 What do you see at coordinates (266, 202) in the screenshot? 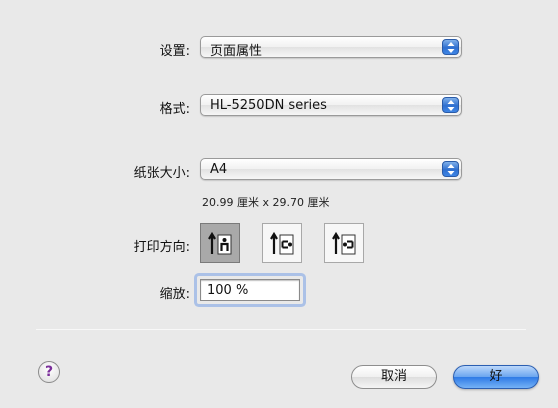
I see `paper-dimensions: 20.99 厘米 x 29.70 厘米` at bounding box center [266, 202].